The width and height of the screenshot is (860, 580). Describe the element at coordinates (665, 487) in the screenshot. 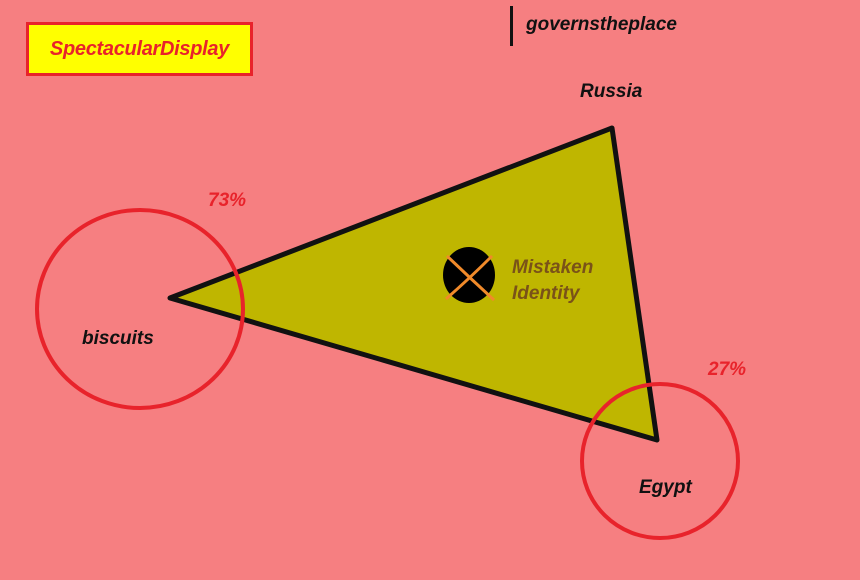

I see `node-label-egypt: Egypt` at that location.